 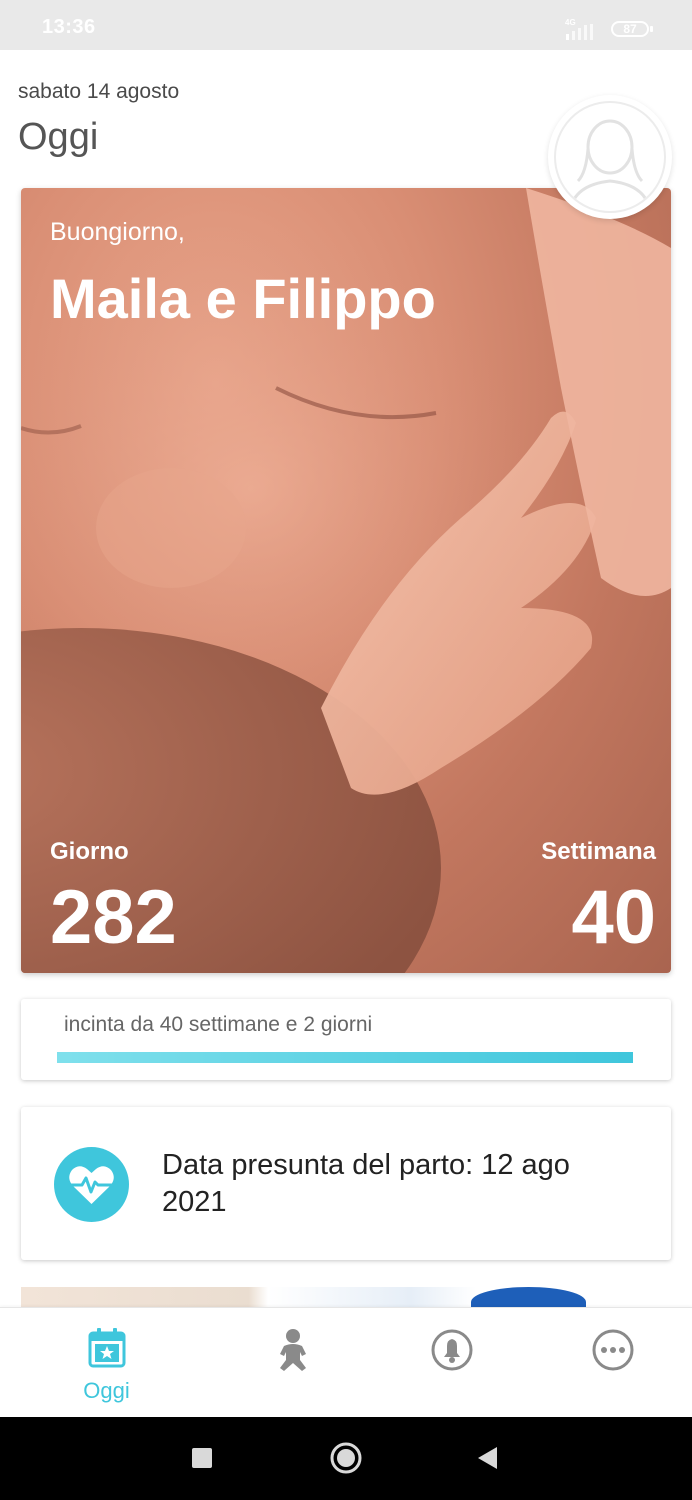 I want to click on nav-label-oggi: Oggi, so click(x=106, y=1390).